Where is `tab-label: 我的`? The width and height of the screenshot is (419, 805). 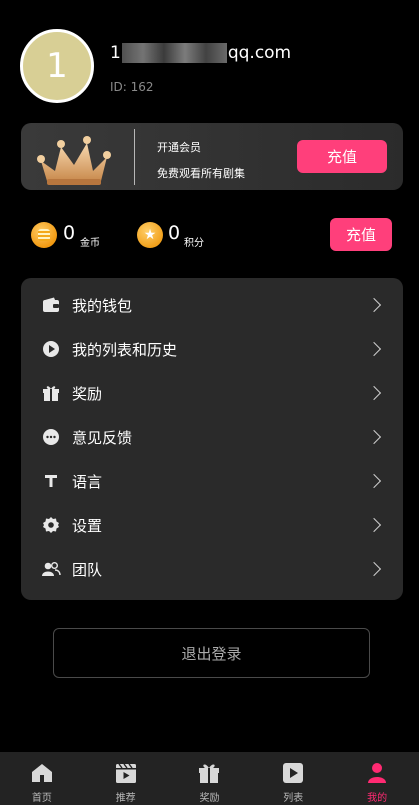
tab-label: 我的 is located at coordinates (377, 798).